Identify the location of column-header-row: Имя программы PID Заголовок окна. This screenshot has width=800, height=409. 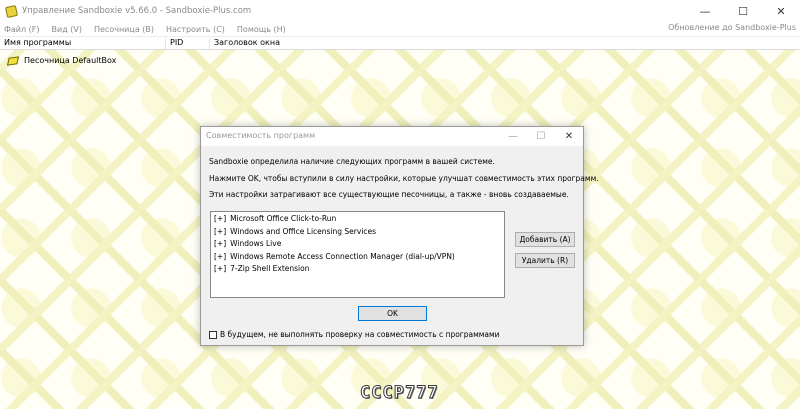
(400, 43).